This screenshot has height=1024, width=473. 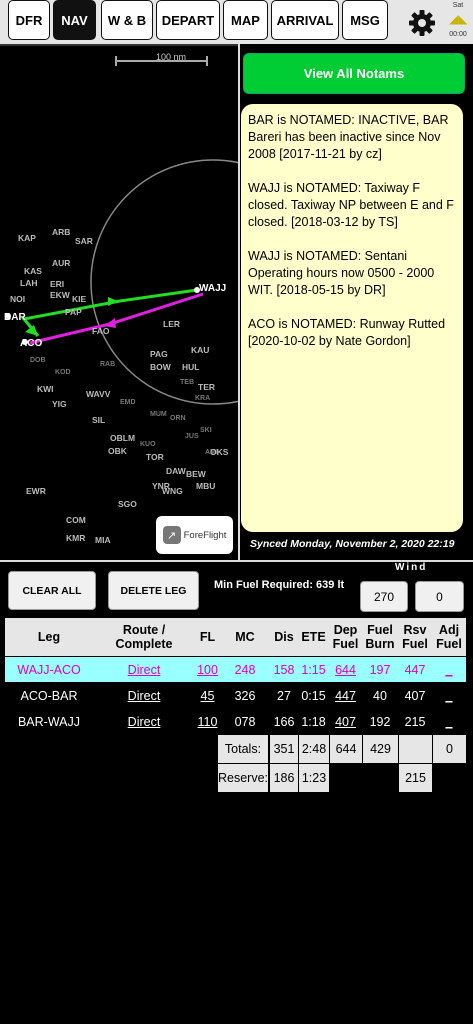 I want to click on col-header-rsv-fuel: Rsv Fuel, so click(x=415, y=637).